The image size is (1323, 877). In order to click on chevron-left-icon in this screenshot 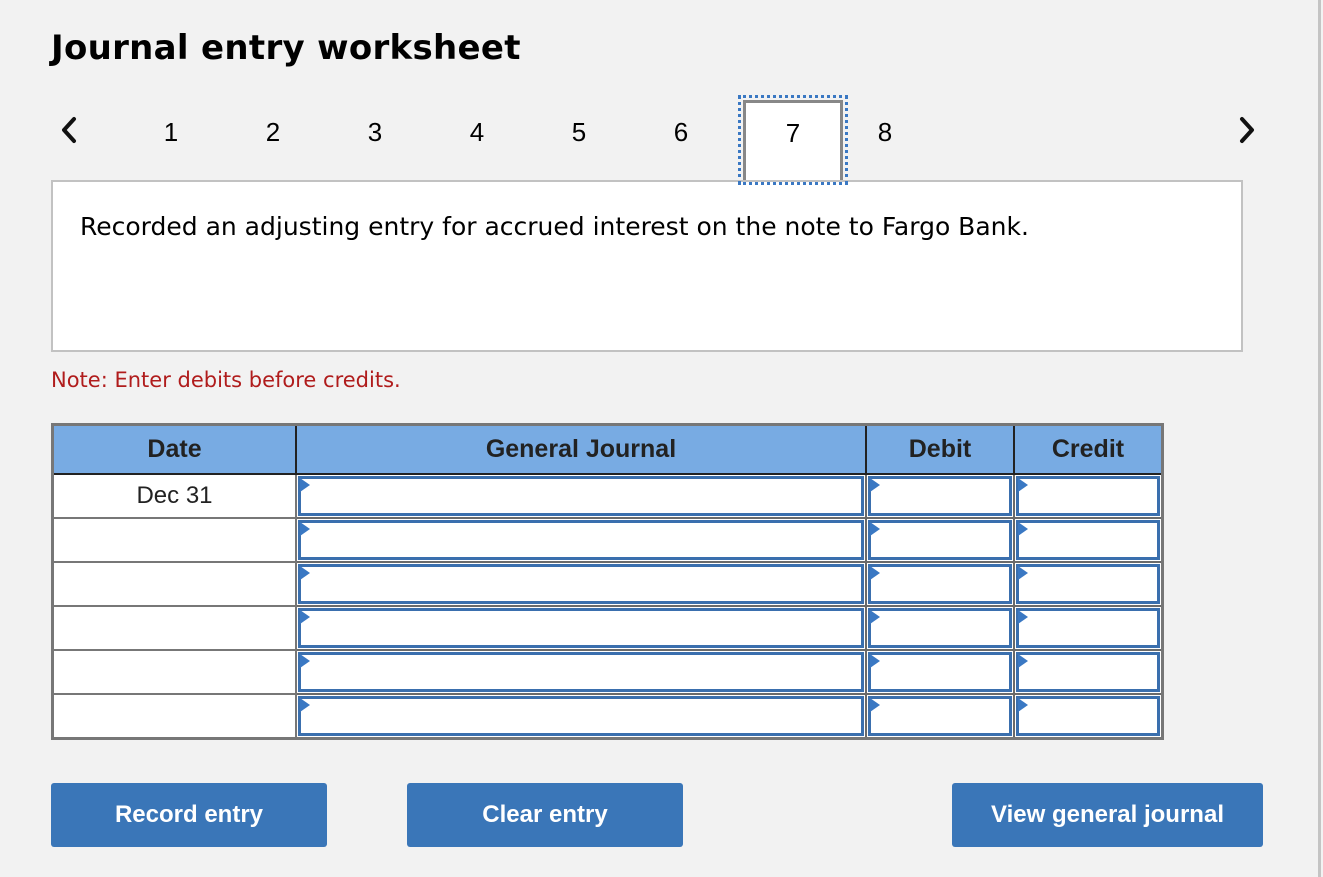, I will do `click(69, 130)`.